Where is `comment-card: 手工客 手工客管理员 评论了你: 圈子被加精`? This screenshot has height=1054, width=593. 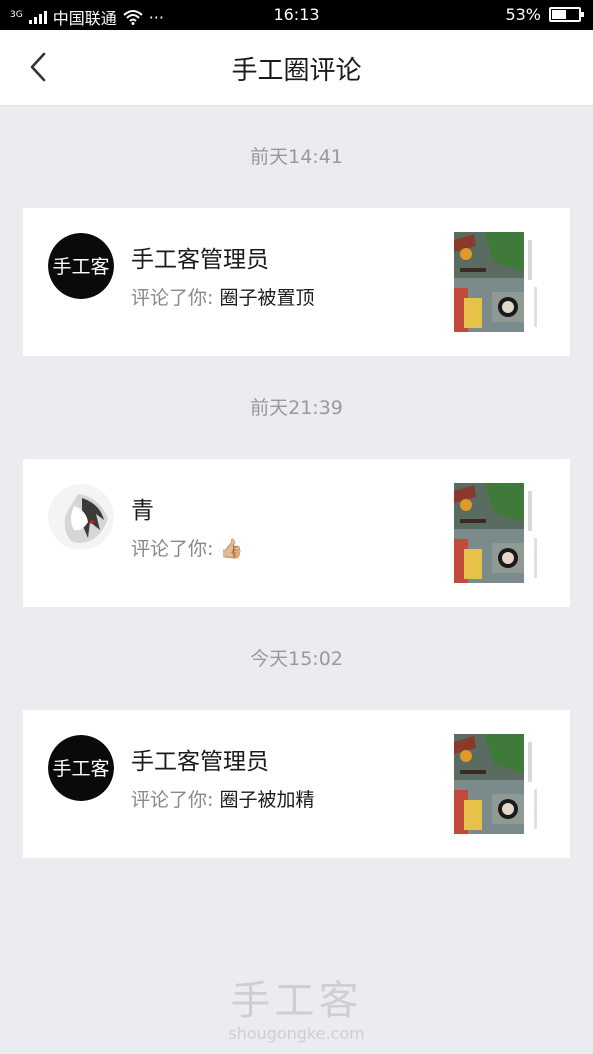
comment-card: 手工客 手工客管理员 评论了你: 圈子被加精 is located at coordinates (296, 784).